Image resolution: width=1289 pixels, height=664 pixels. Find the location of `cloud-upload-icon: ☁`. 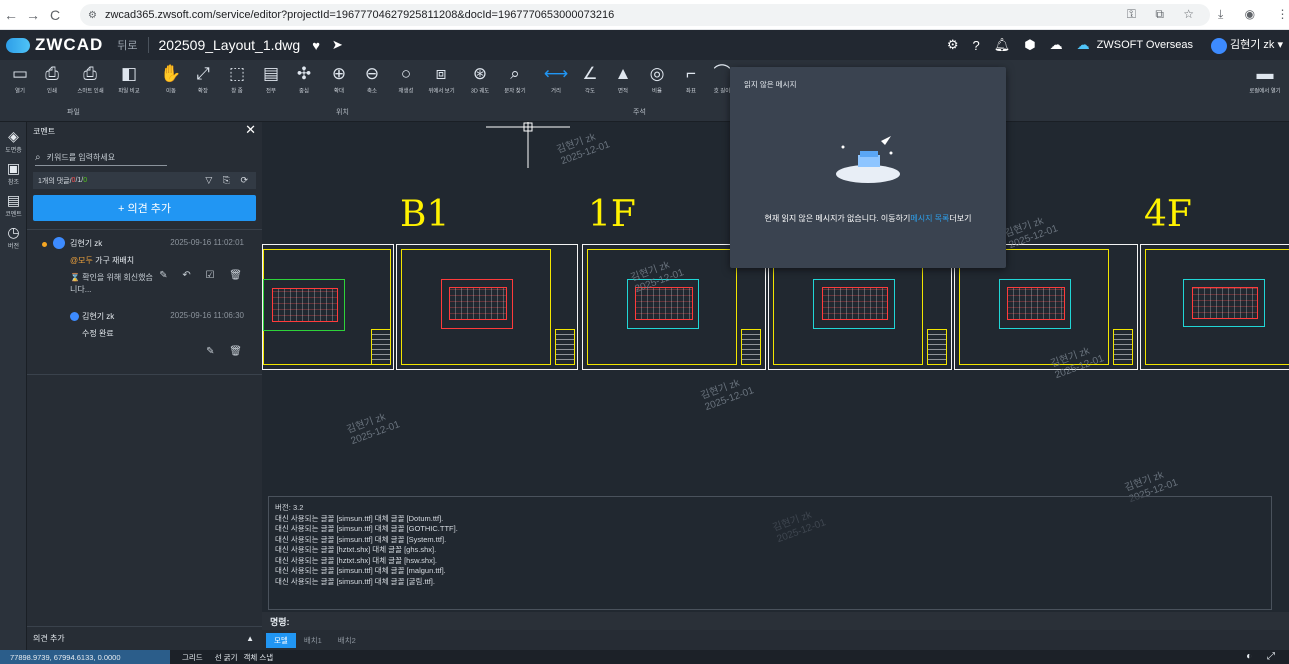

cloud-upload-icon: ☁ is located at coordinates (1056, 45).